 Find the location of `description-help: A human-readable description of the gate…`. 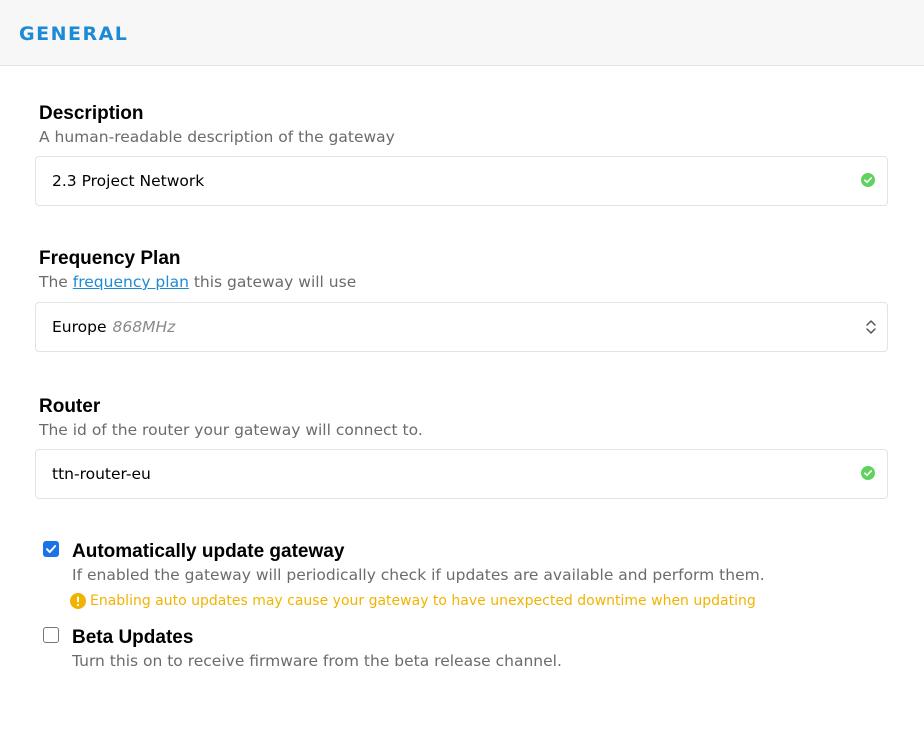

description-help: A human-readable description of the gate… is located at coordinates (217, 137).